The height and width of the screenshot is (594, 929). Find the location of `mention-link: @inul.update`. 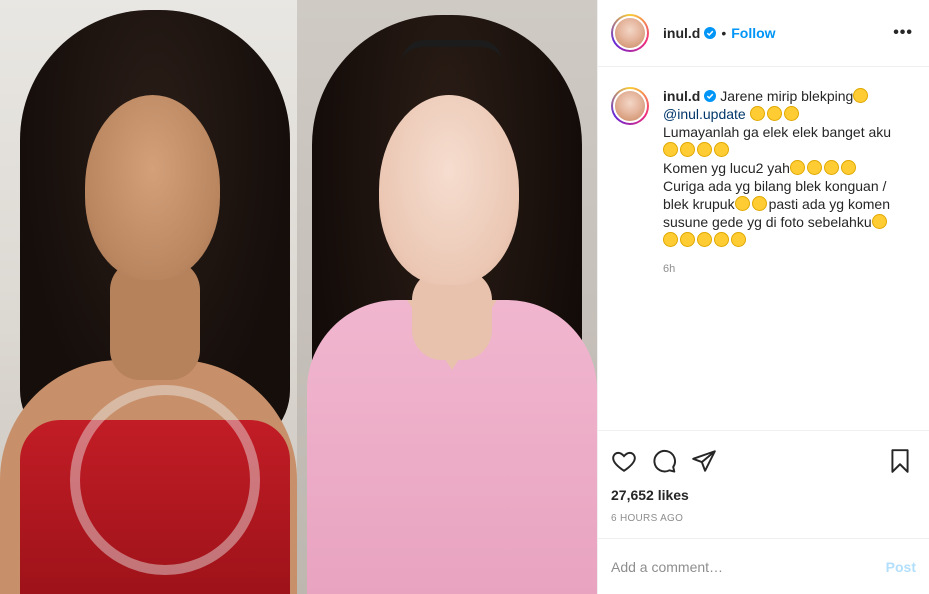

mention-link: @inul.update is located at coordinates (704, 114).